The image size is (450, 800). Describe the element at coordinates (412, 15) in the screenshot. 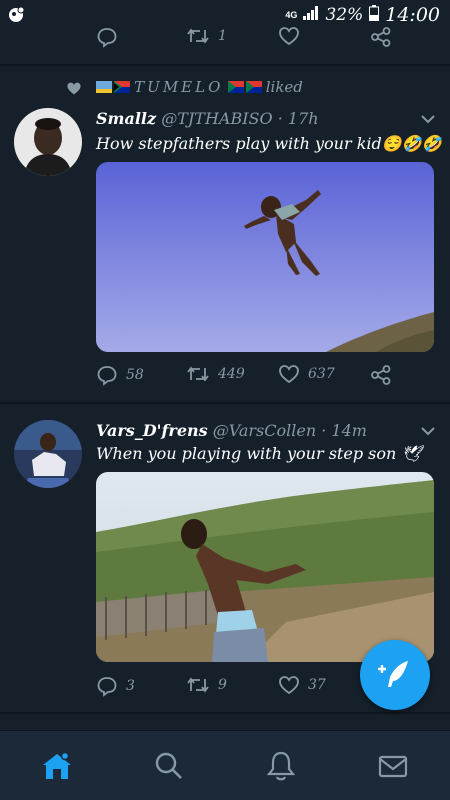

I see `clock: 14:00` at that location.